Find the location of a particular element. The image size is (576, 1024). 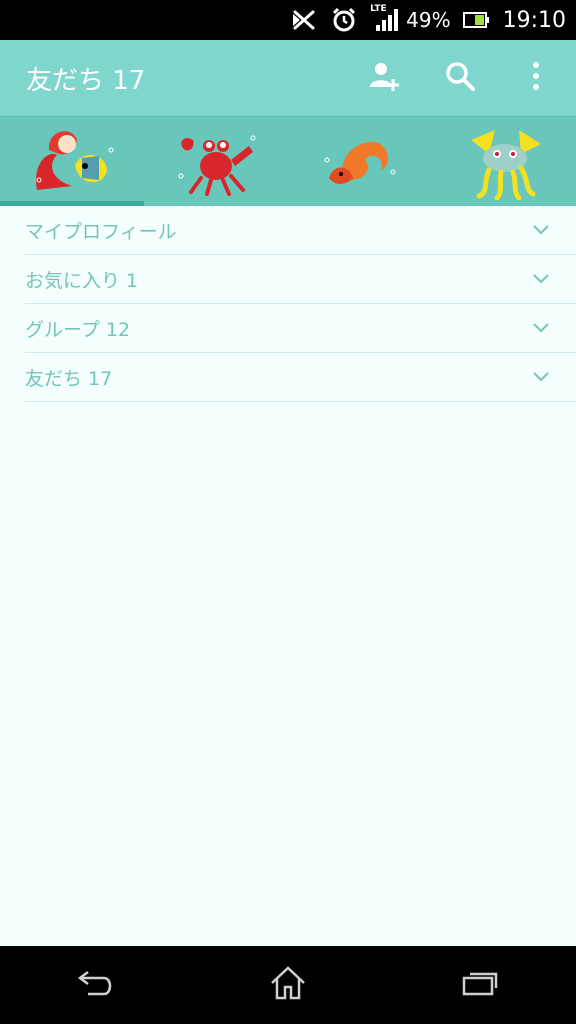

system-nav-bar is located at coordinates (288, 985).